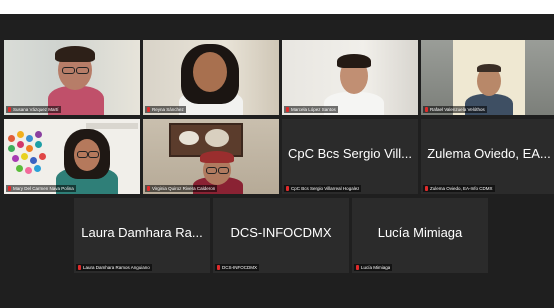  I want to click on logo-dots-graphic, so click(28, 159).